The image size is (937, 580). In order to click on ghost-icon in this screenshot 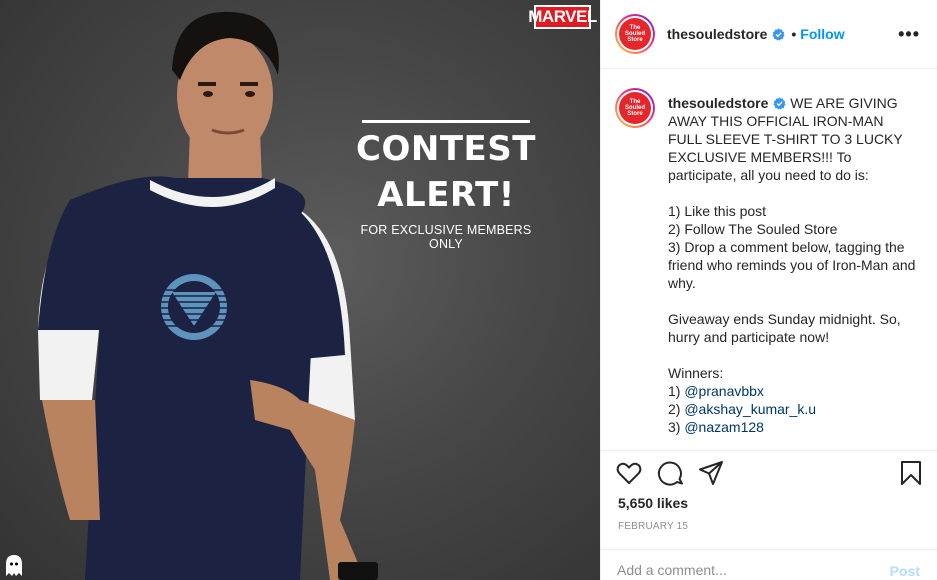, I will do `click(14, 565)`.